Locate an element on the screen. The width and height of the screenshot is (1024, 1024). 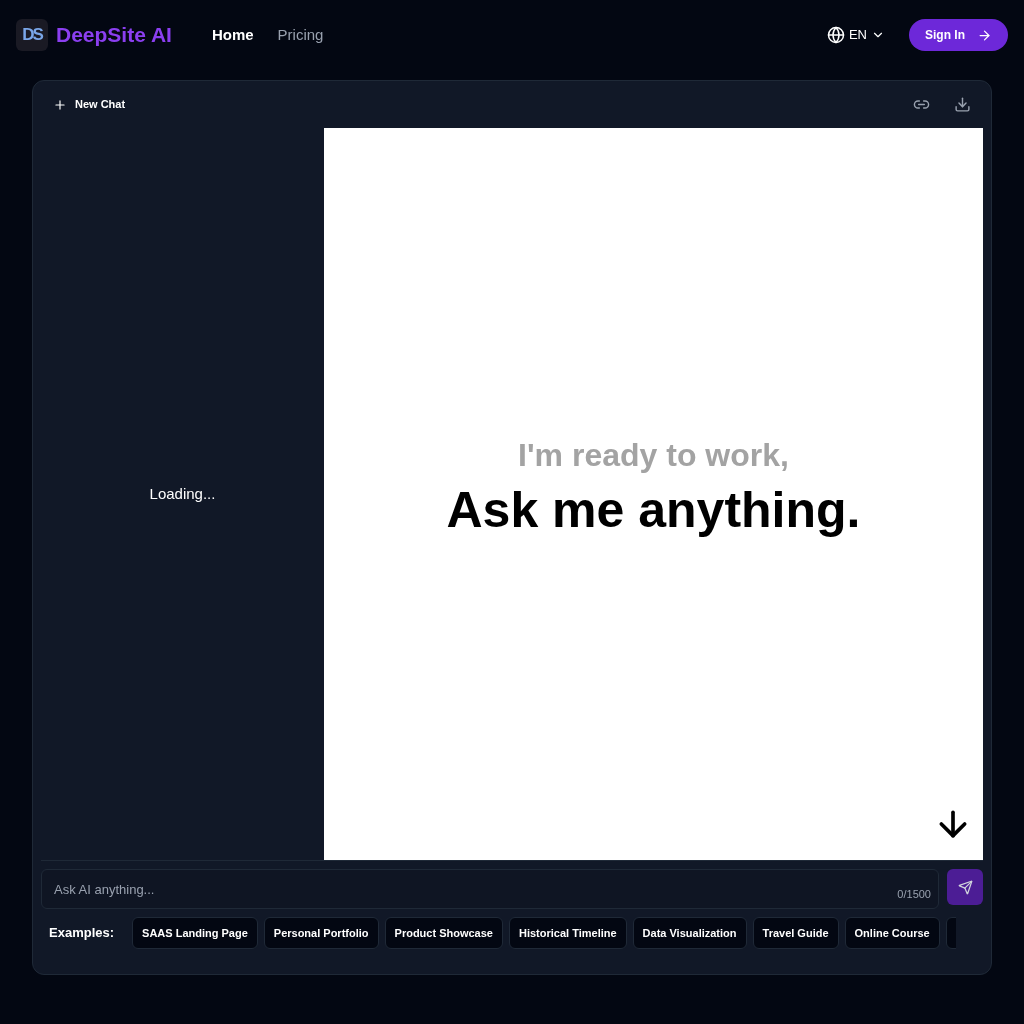
nav-link: Home is located at coordinates (232, 35).